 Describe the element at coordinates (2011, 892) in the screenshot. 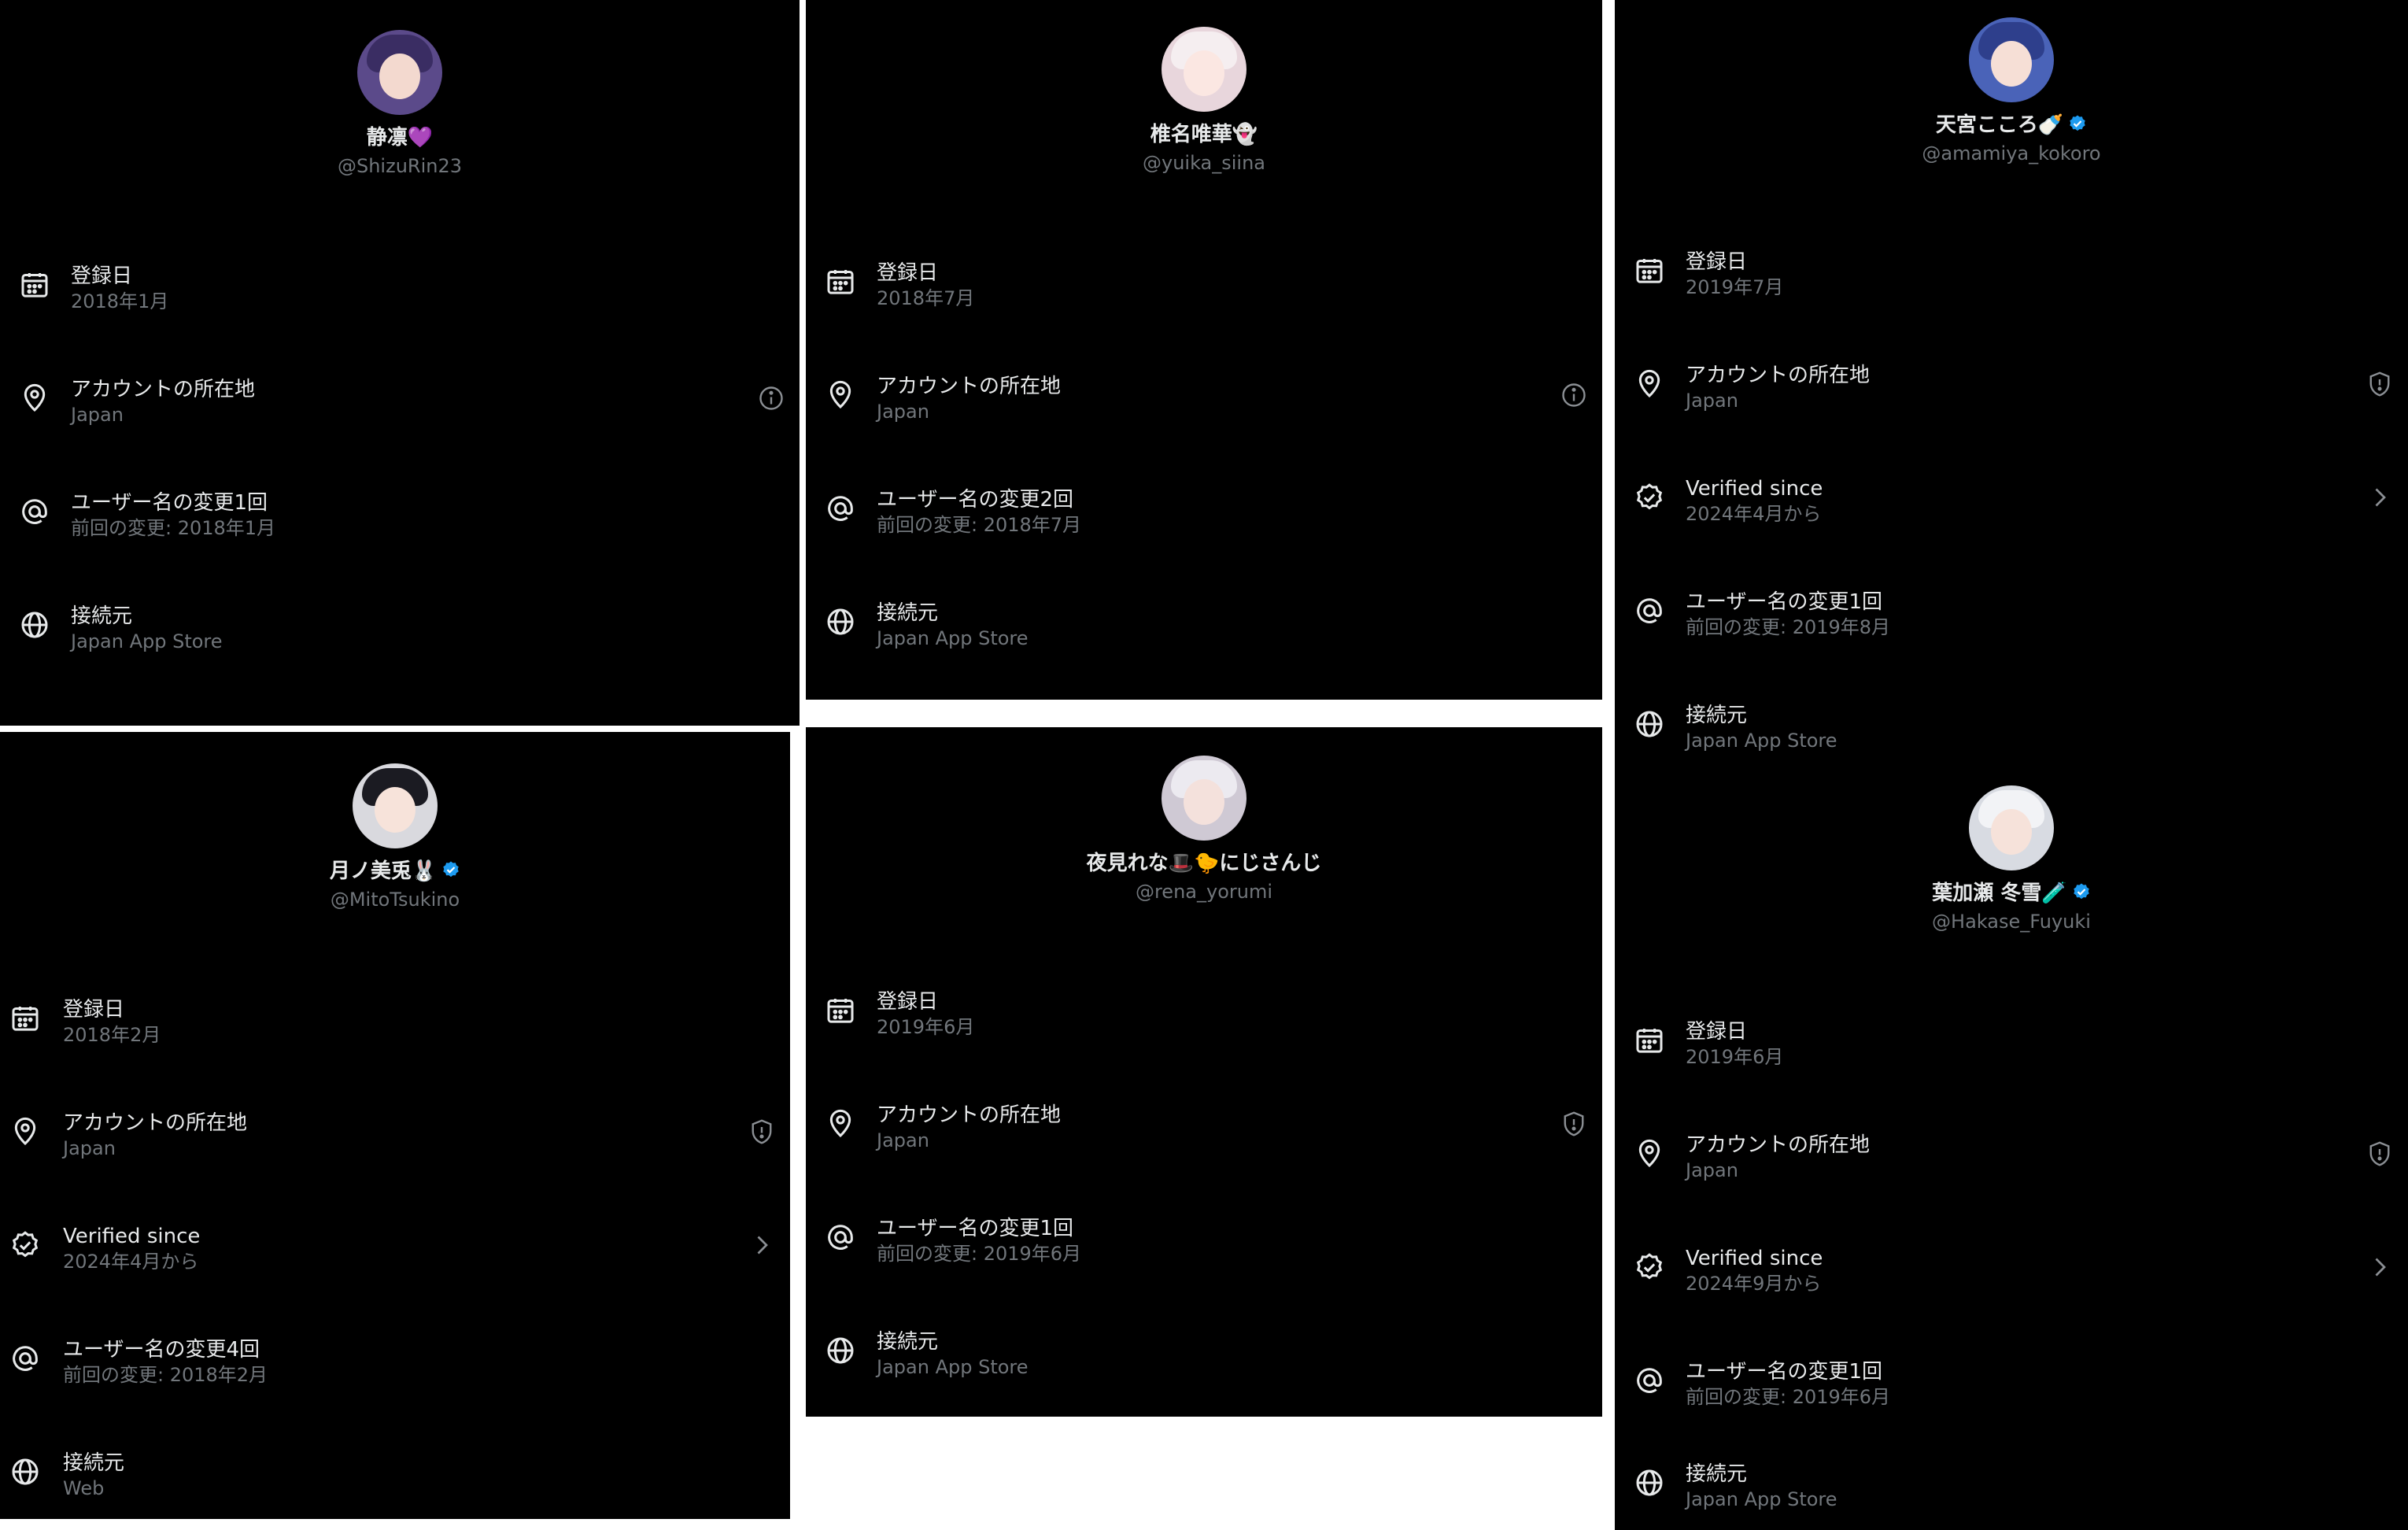

I see `display-name: 葉加瀬 冬雪🧪` at that location.